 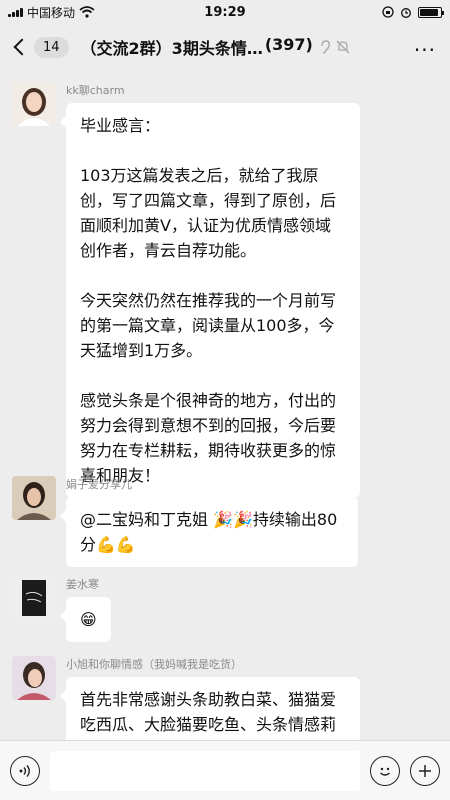 What do you see at coordinates (225, 12) in the screenshot?
I see `status-bar: 中国移动 19:29` at bounding box center [225, 12].